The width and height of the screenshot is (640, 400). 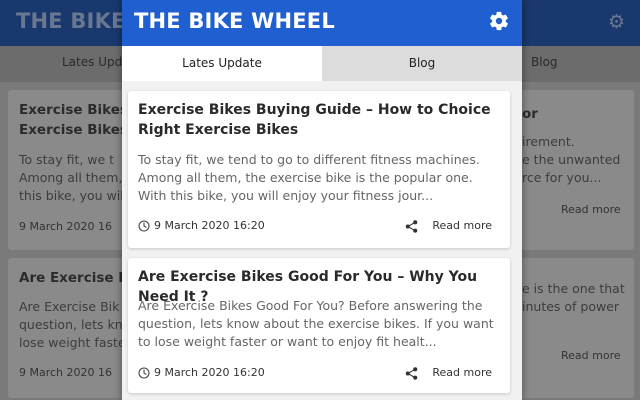 I want to click on background-tab-latest: Lates Upda, so click(x=96, y=62).